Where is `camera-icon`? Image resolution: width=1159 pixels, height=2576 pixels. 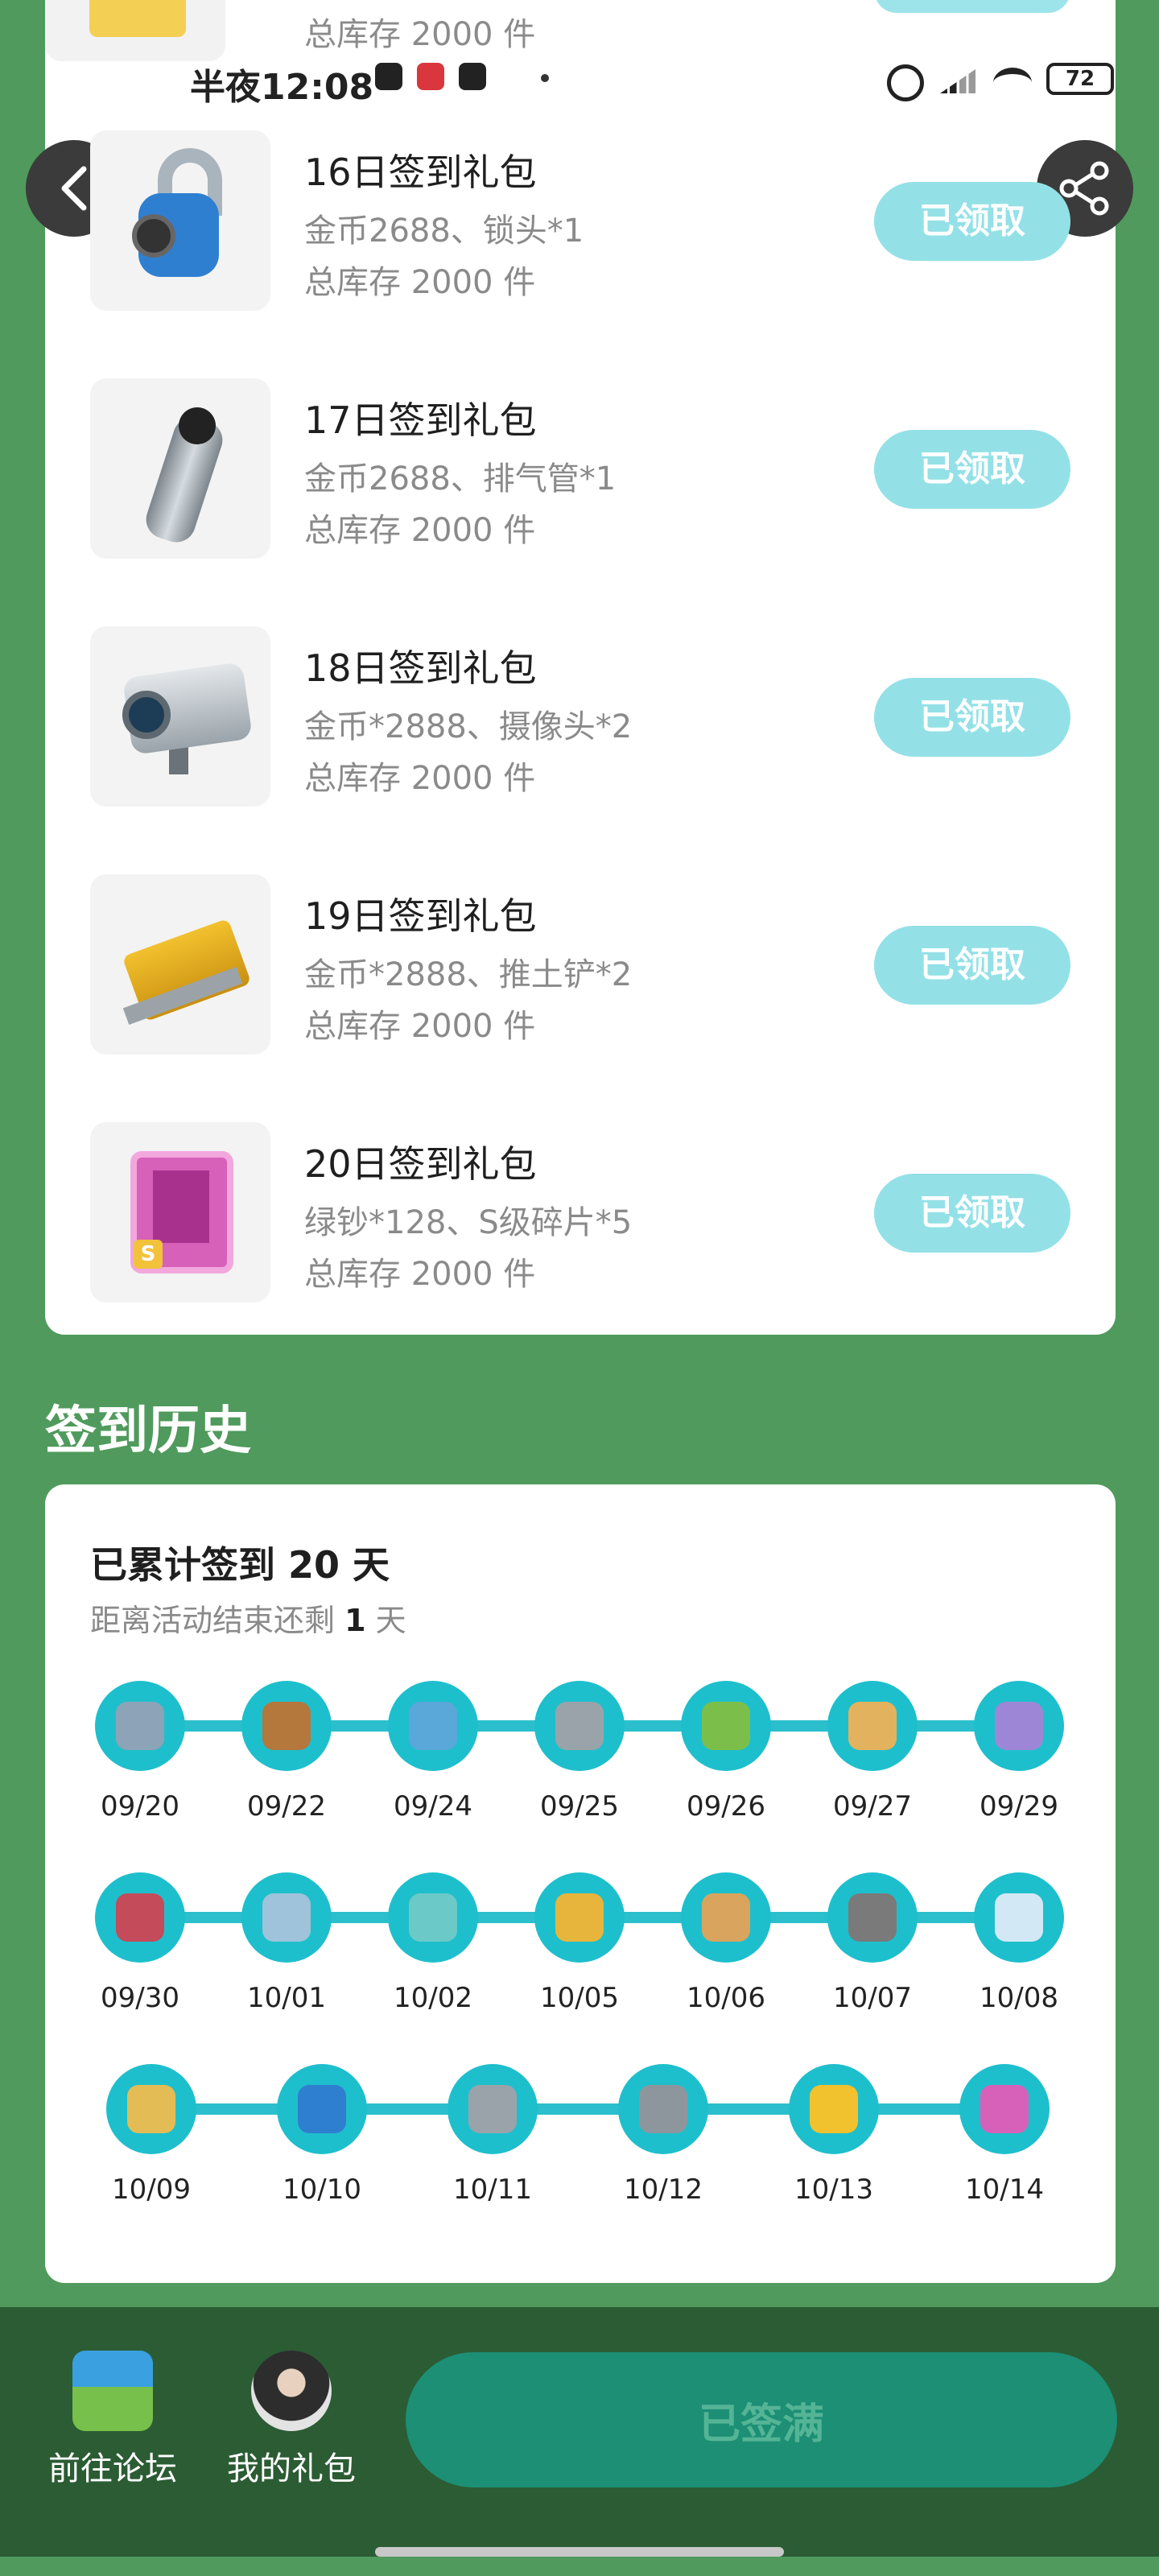
camera-icon is located at coordinates (180, 716).